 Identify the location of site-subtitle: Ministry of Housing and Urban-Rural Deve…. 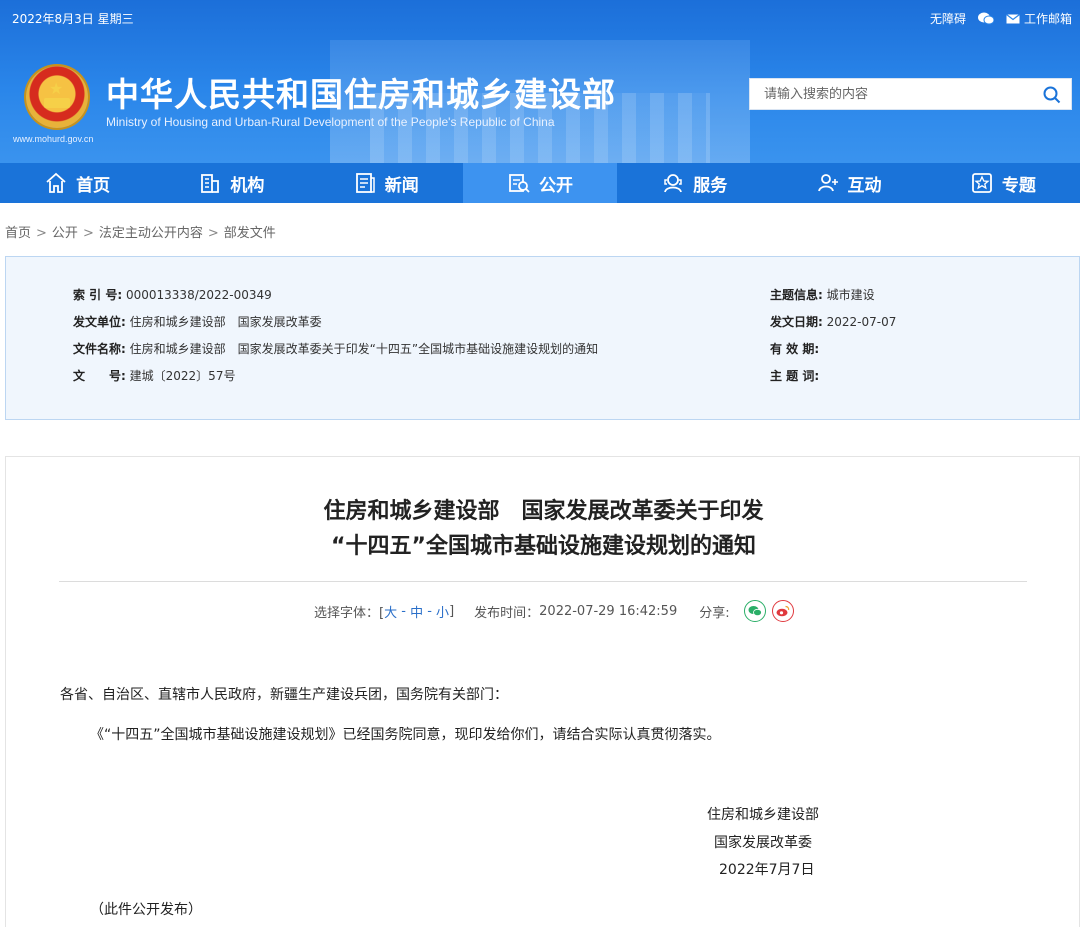
(330, 122).